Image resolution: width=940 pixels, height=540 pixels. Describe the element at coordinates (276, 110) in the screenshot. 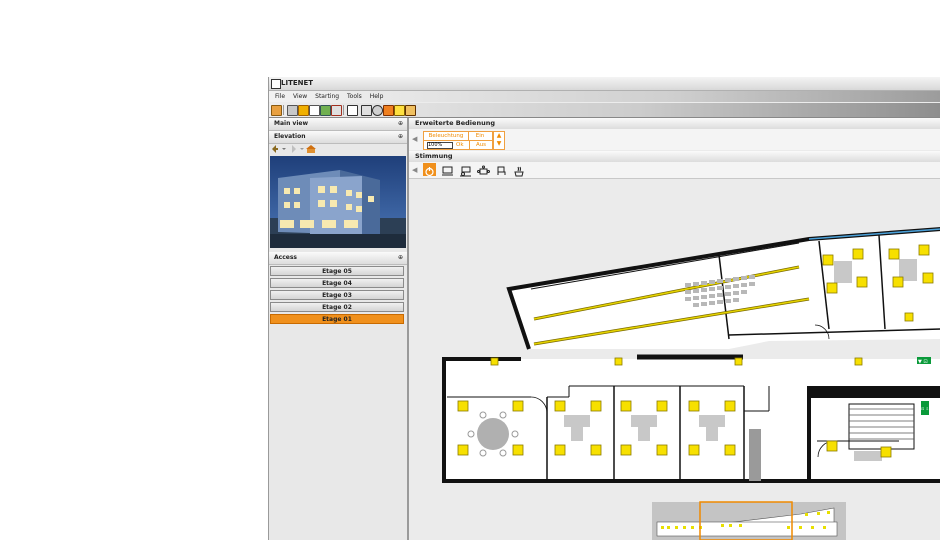

I see `folder-open-icon` at that location.